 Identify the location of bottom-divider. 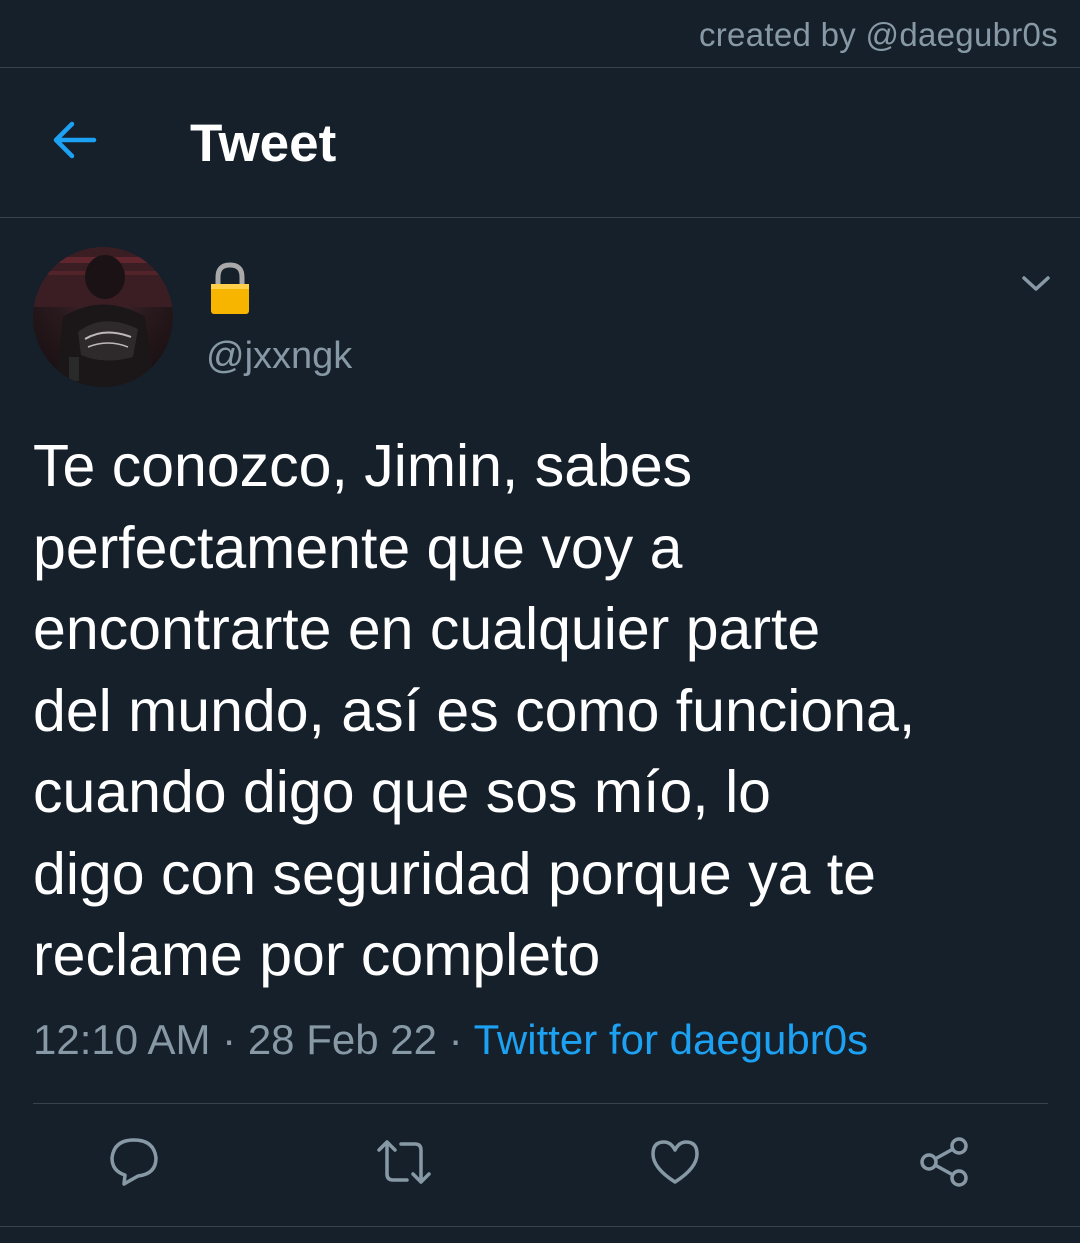
(540, 1226).